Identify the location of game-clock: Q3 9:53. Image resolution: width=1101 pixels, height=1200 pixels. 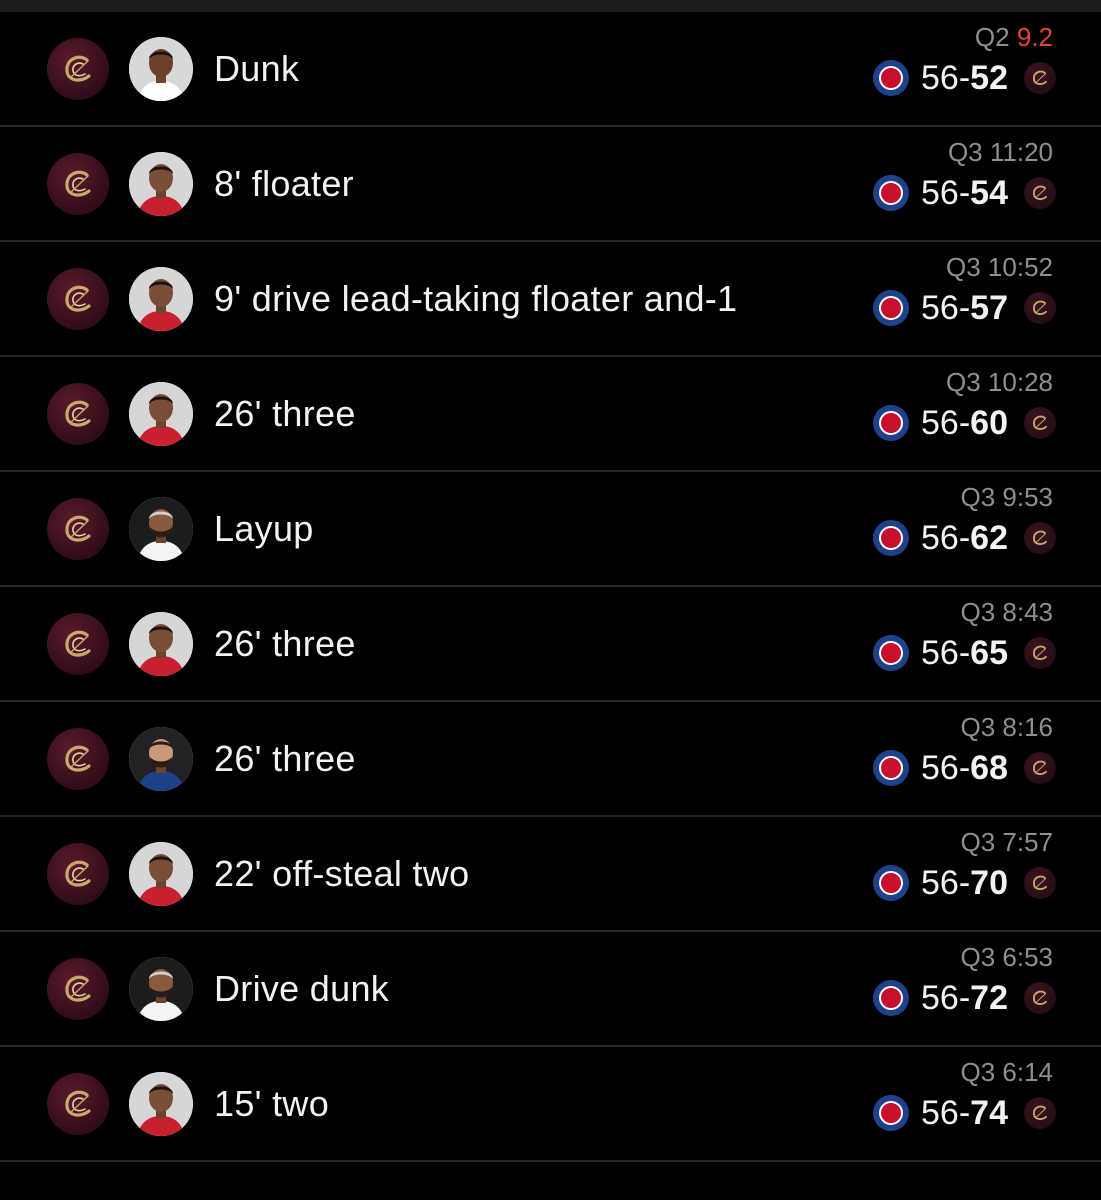
(1006, 497).